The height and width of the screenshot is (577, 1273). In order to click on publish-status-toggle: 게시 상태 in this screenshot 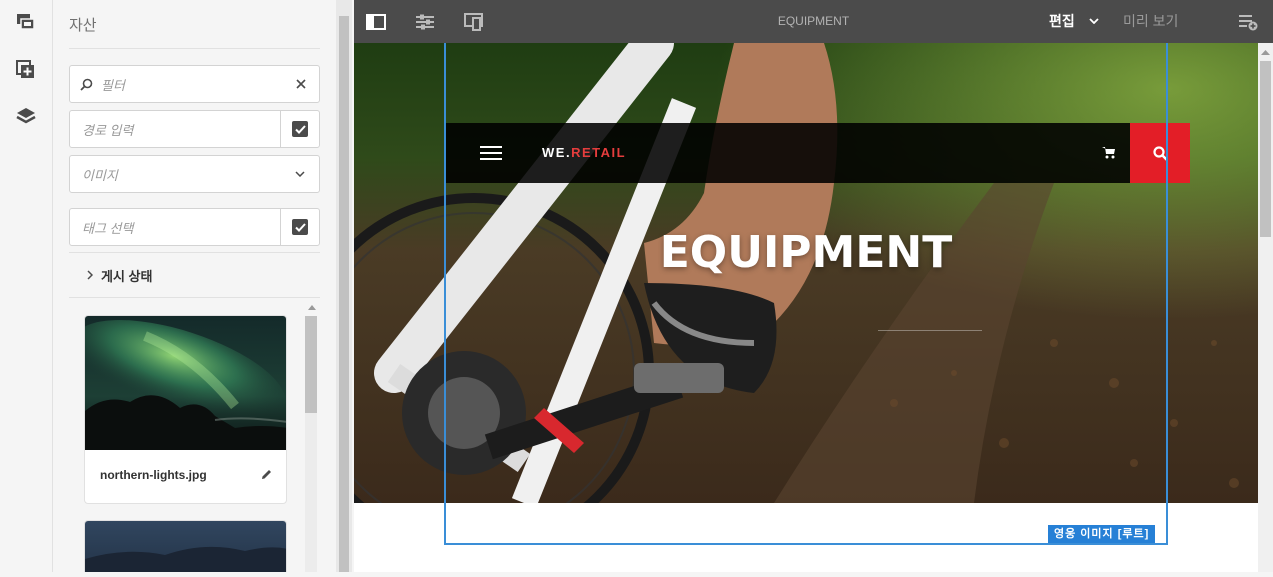, I will do `click(194, 275)`.